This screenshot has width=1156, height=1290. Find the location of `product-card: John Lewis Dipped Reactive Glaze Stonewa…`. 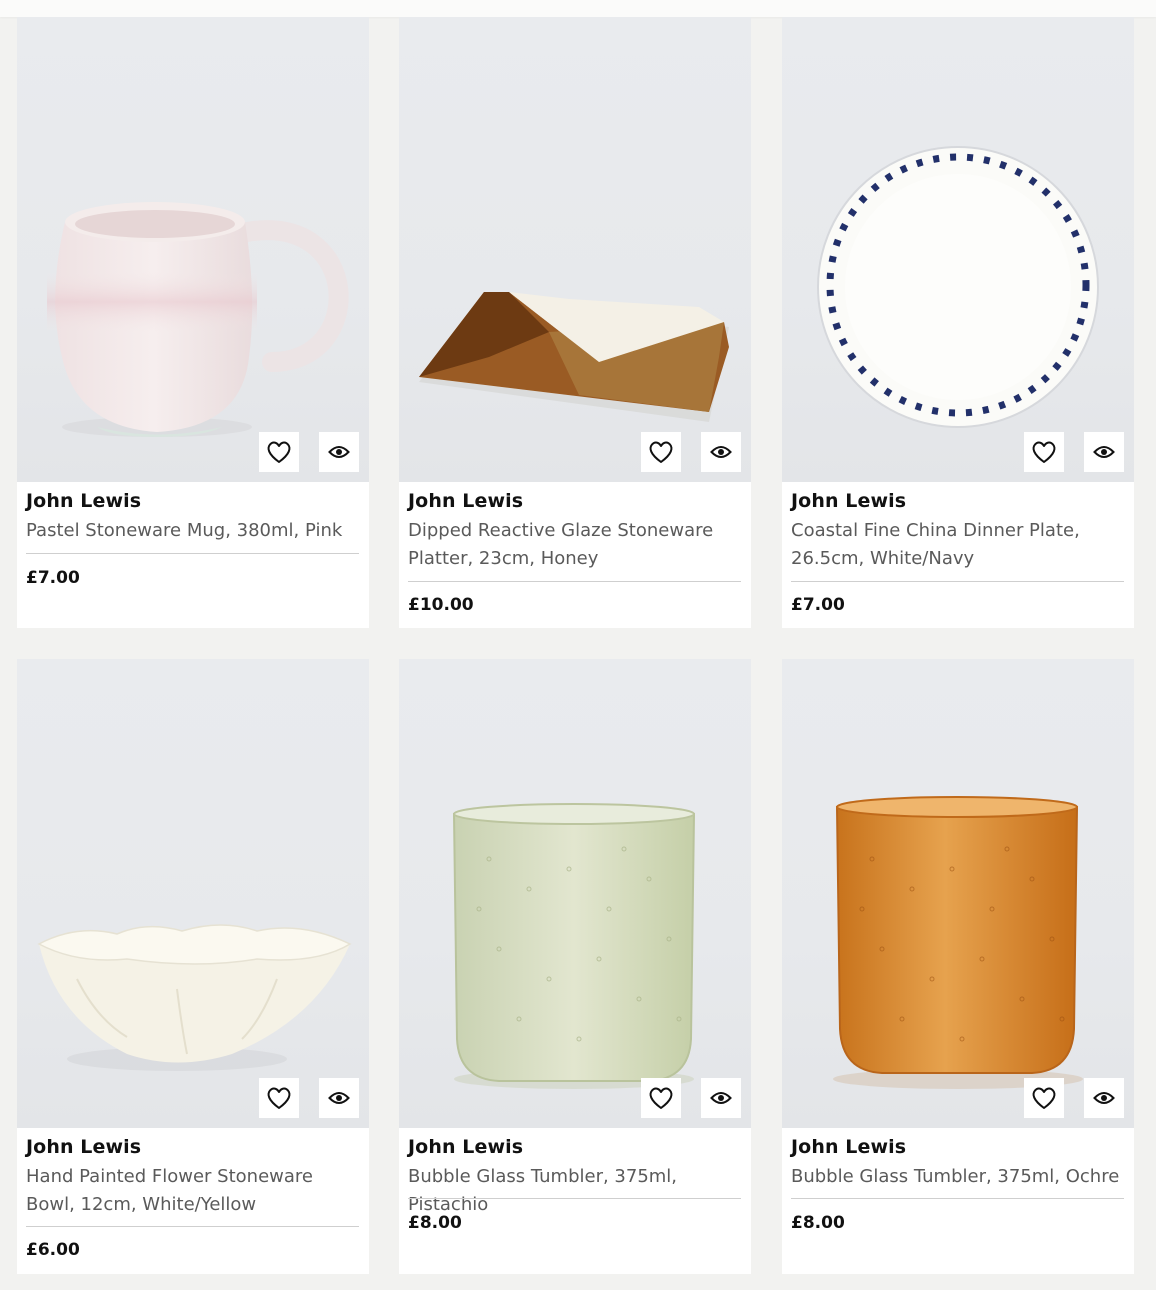

product-card: John Lewis Dipped Reactive Glaze Stonewa… is located at coordinates (575, 322).